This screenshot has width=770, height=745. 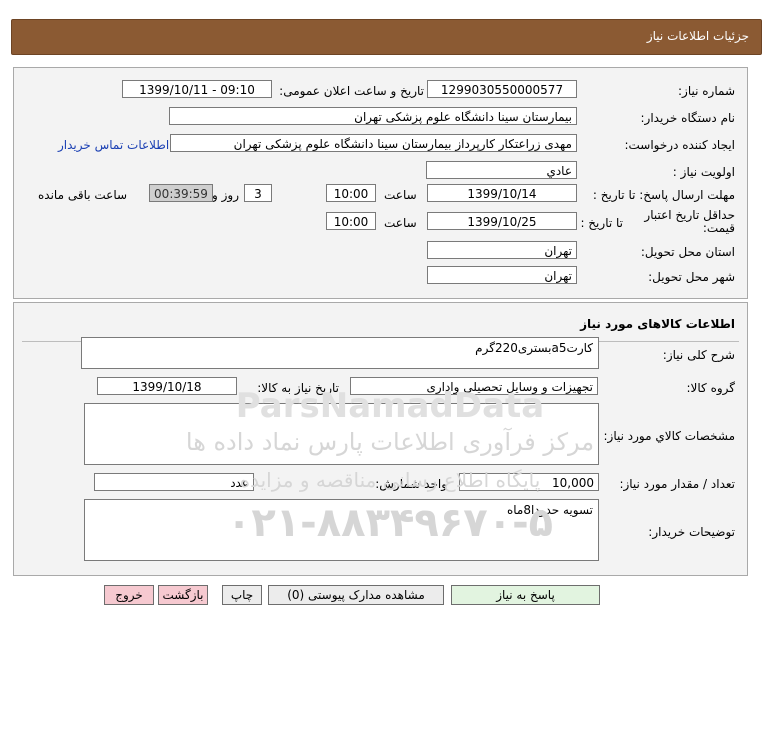 I want to click on requester-label: ایجاد کننده درخواست:, so click(x=679, y=145).